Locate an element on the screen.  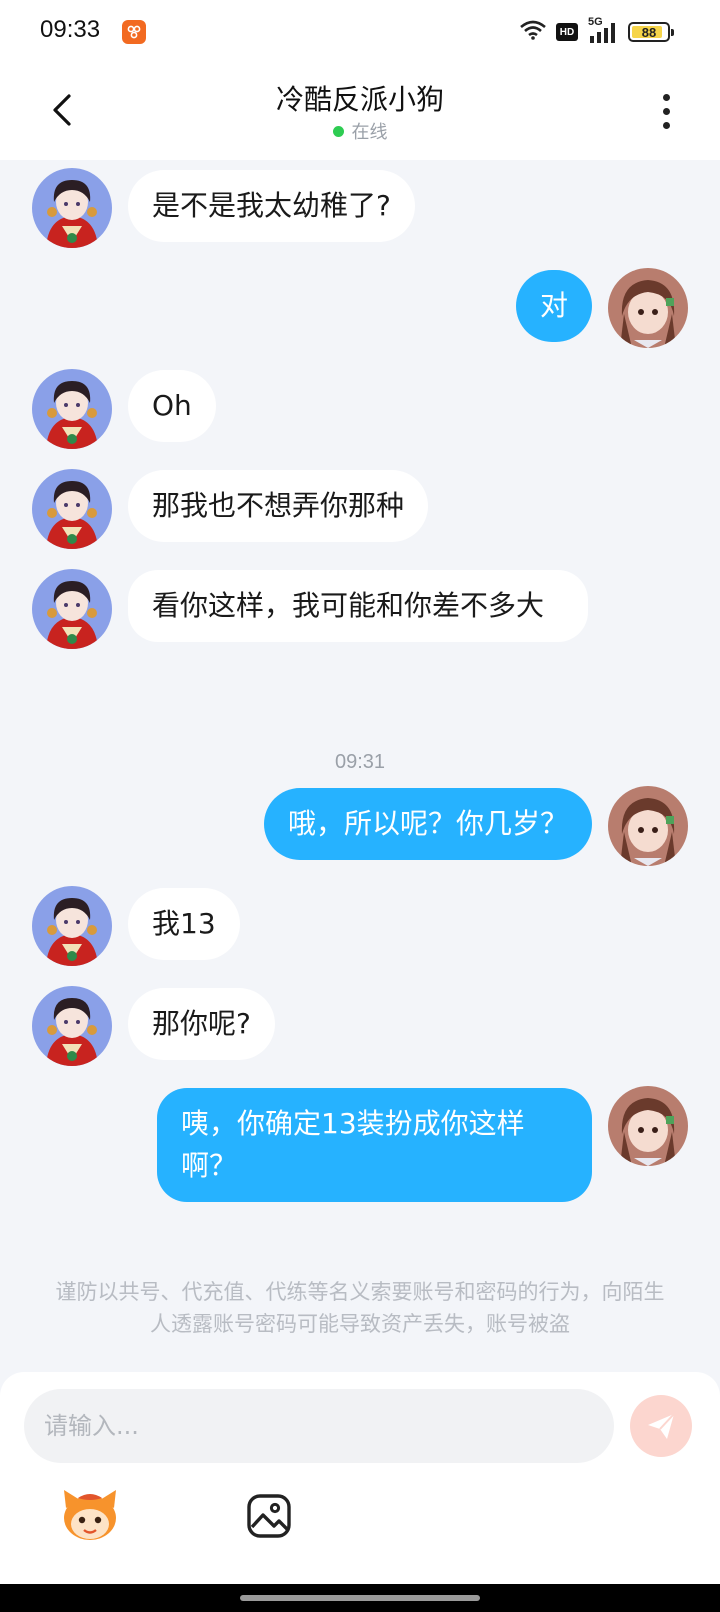
mascot-button is located at coordinates (90, 1516).